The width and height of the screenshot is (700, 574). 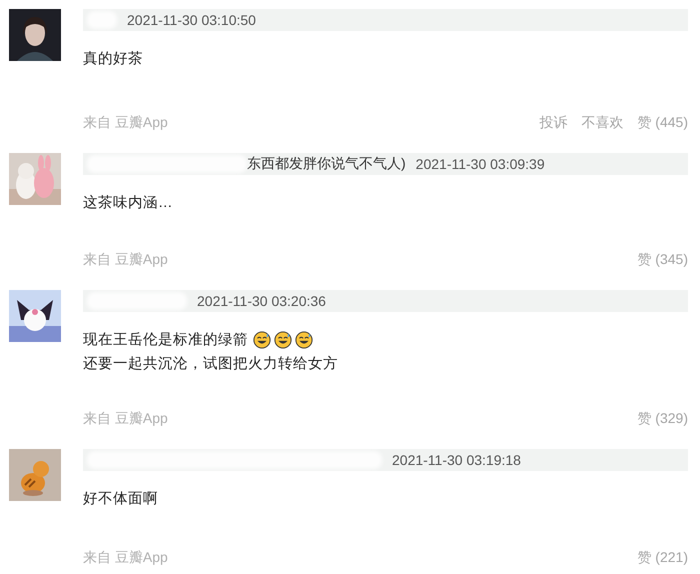 I want to click on comment-text: 现在王岳伦是标准的绿箭, so click(x=165, y=340).